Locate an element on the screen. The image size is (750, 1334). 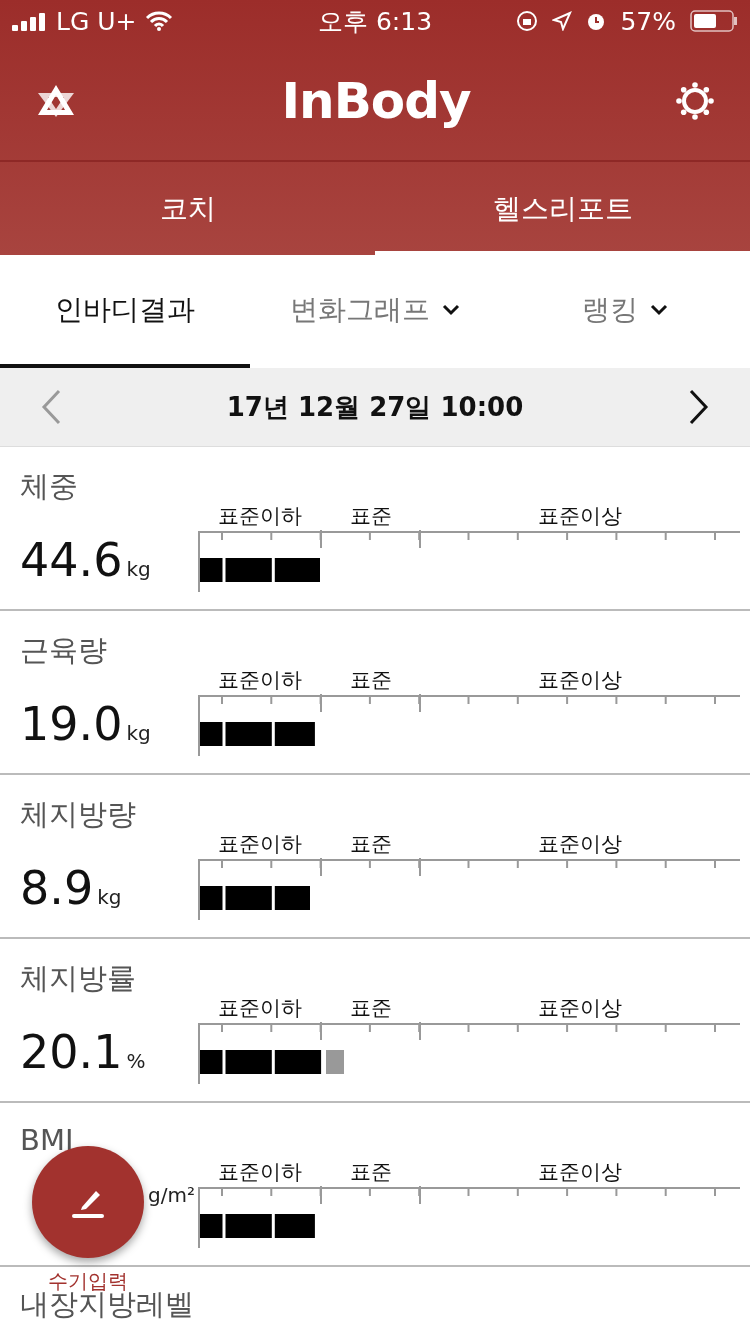
carrier-name: LG U+ is located at coordinates (96, 21).